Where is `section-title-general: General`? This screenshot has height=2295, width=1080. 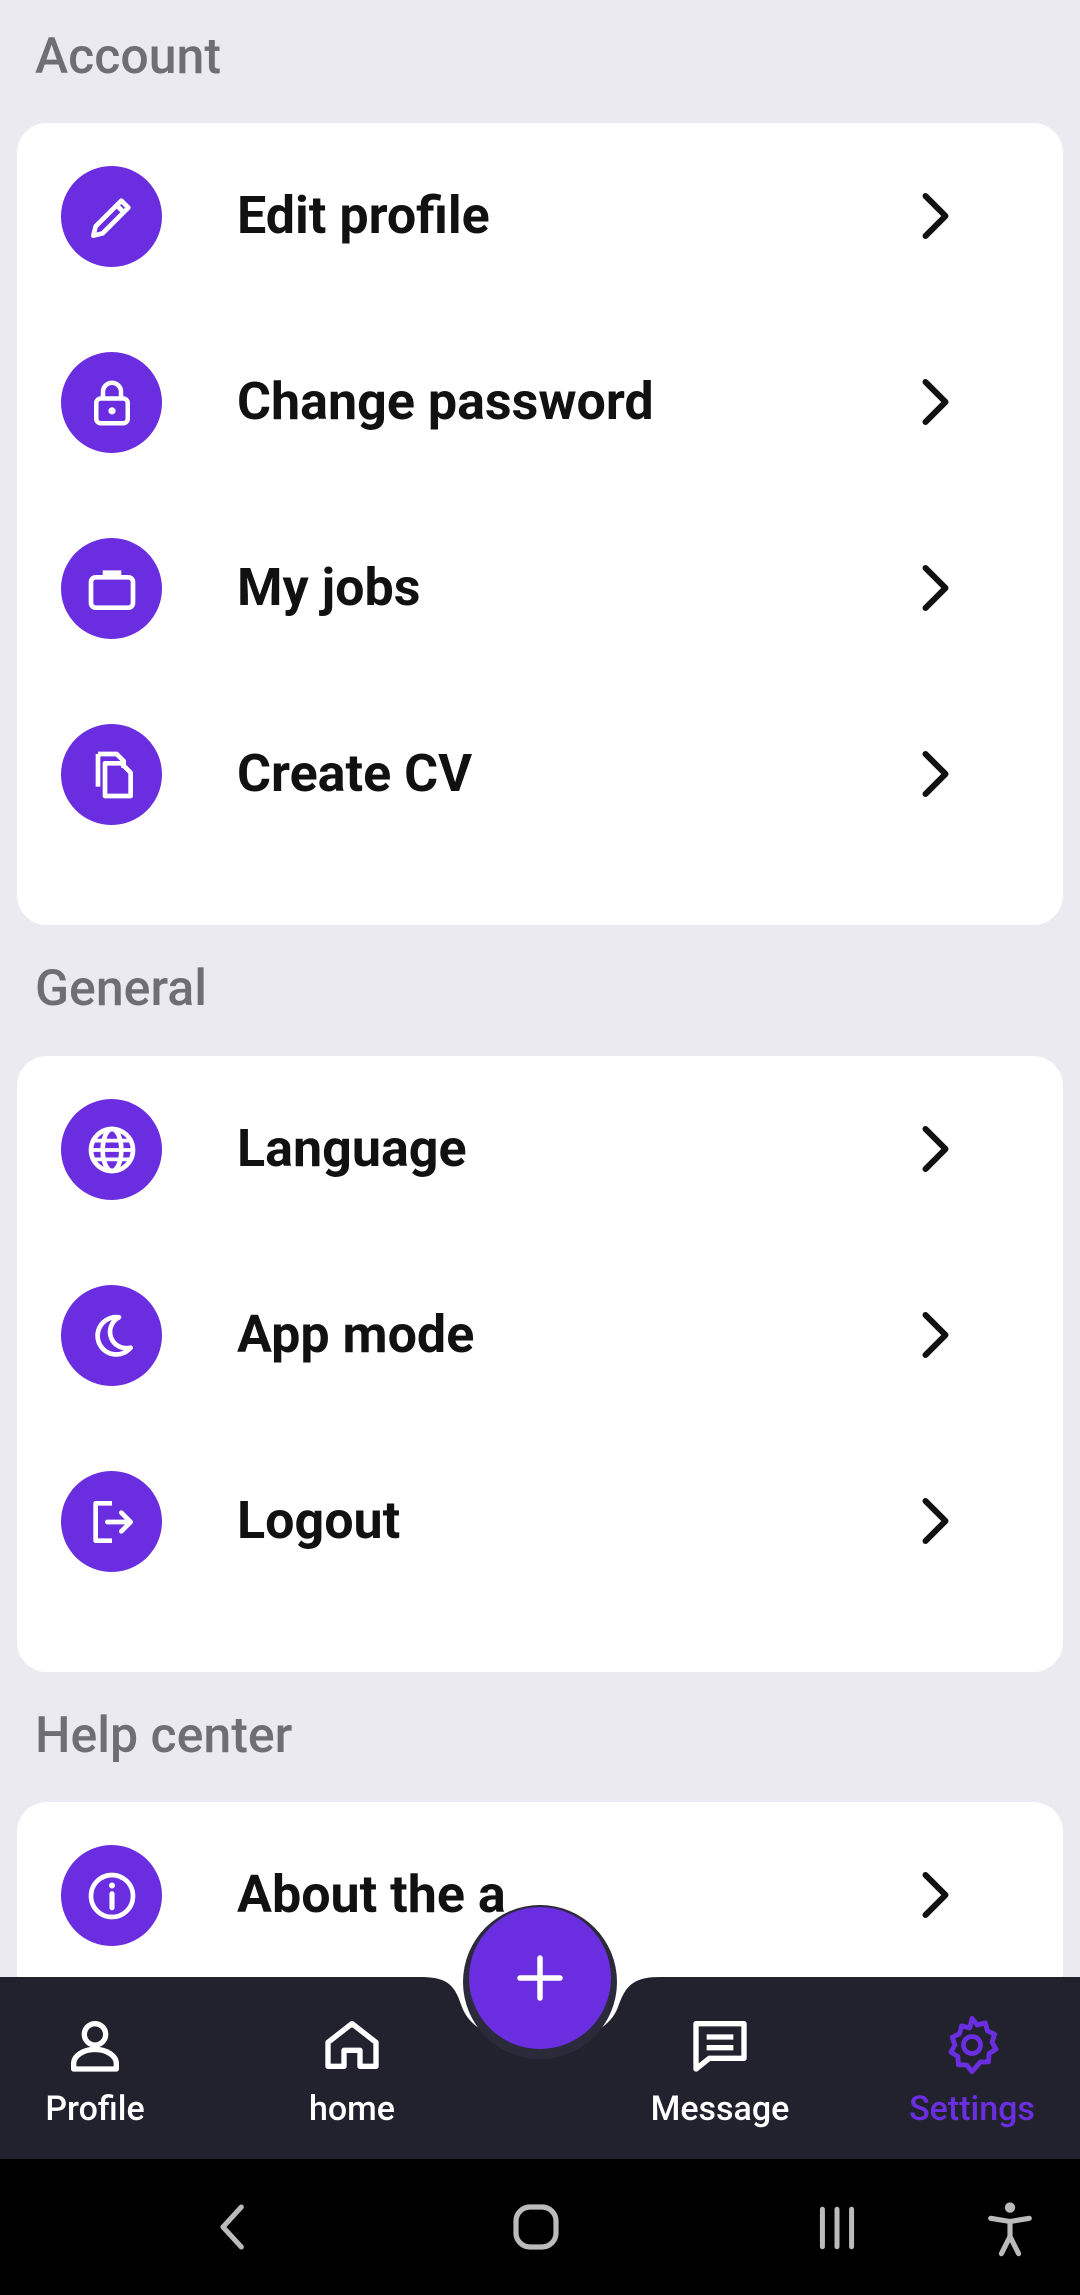 section-title-general: General is located at coordinates (121, 989).